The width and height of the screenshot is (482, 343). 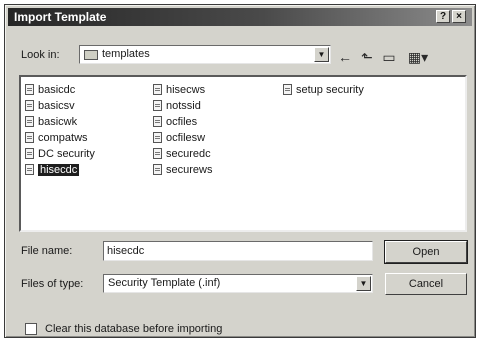 What do you see at coordinates (389, 57) in the screenshot?
I see `new-folder-icon: ▭` at bounding box center [389, 57].